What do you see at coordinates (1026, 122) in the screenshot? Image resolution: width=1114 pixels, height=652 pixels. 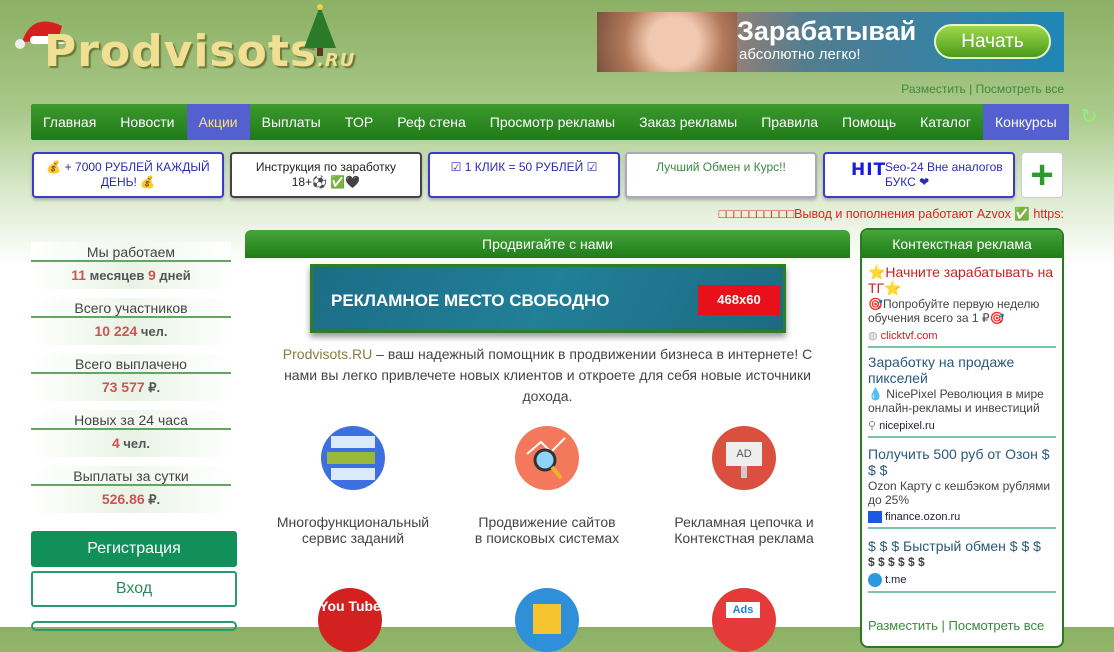 I see `nav-contests: Конкурсы` at bounding box center [1026, 122].